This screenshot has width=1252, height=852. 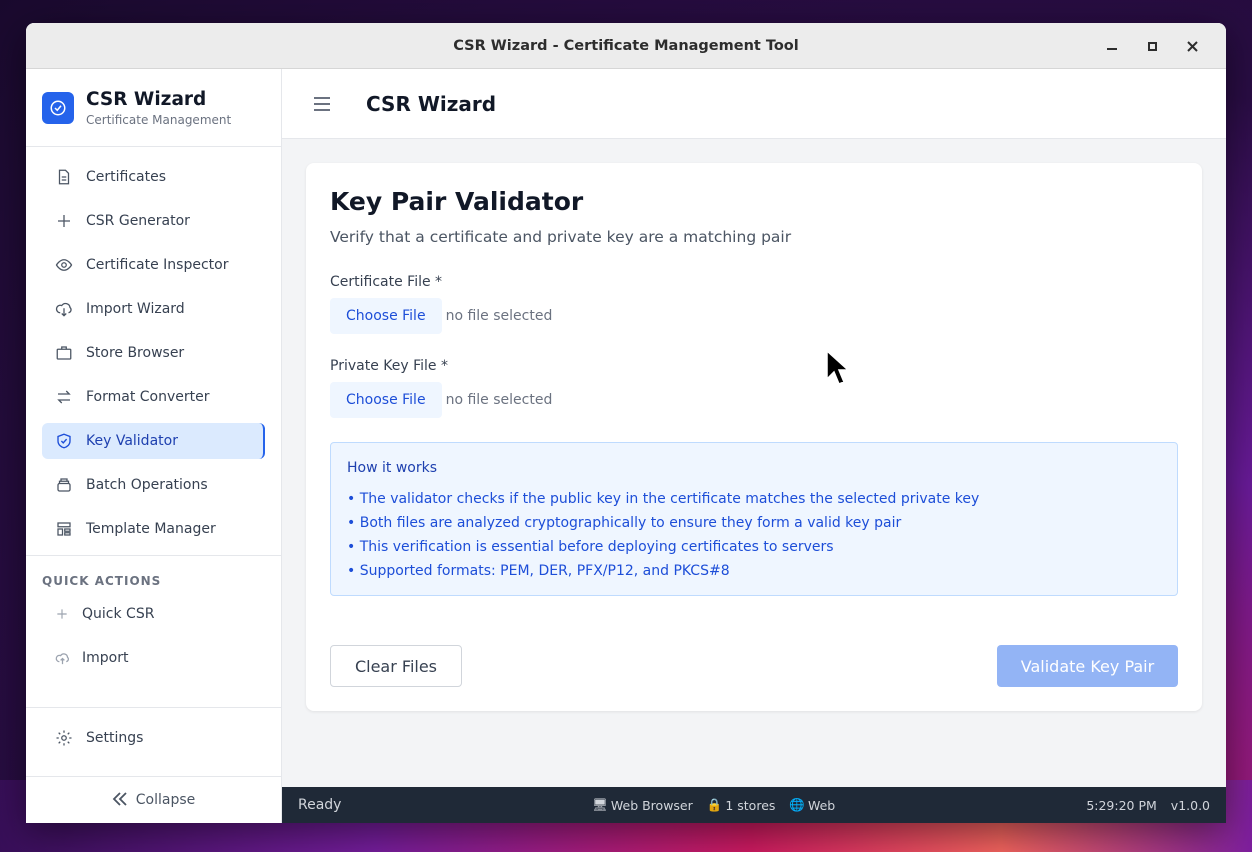 What do you see at coordinates (165, 800) in the screenshot?
I see `collapse-label: Collapse` at bounding box center [165, 800].